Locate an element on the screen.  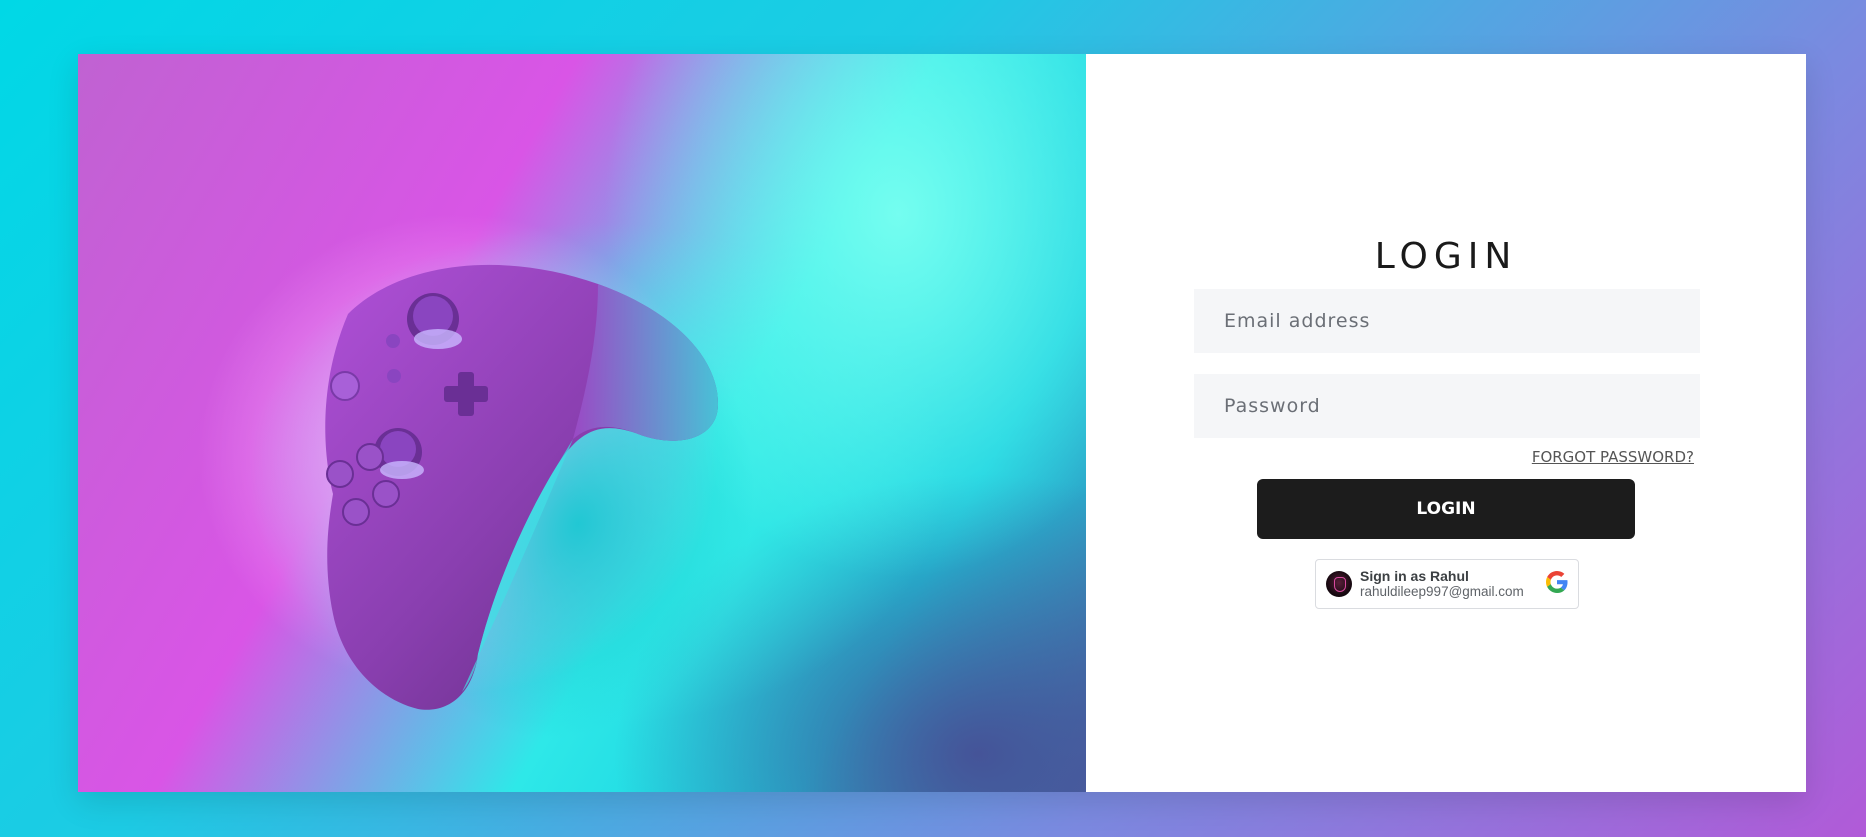
page-title: LOGIN is located at coordinates (1446, 256).